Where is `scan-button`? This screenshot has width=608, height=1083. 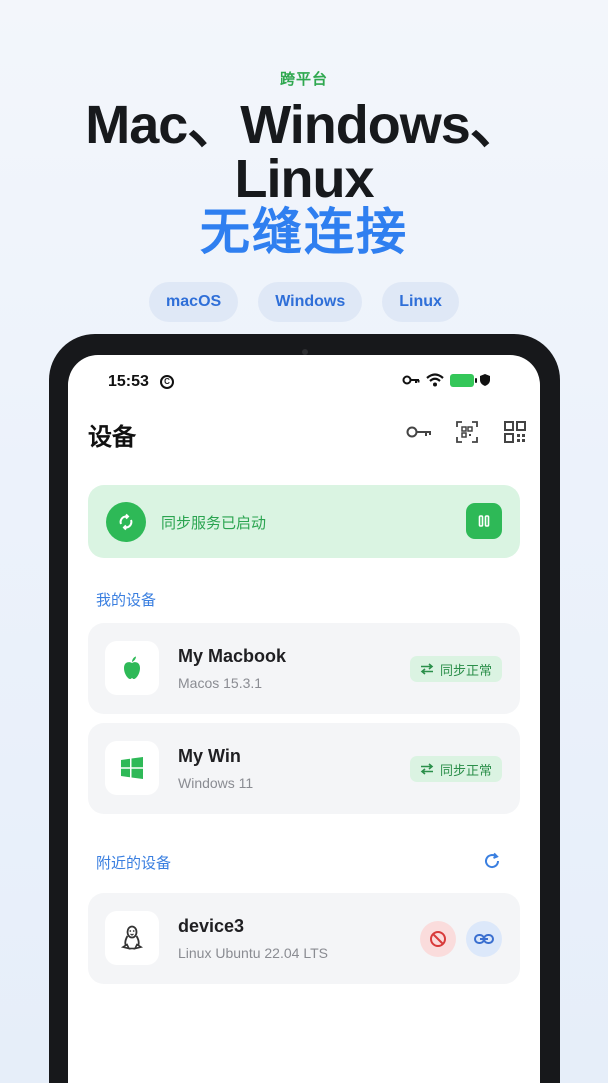 scan-button is located at coordinates (467, 432).